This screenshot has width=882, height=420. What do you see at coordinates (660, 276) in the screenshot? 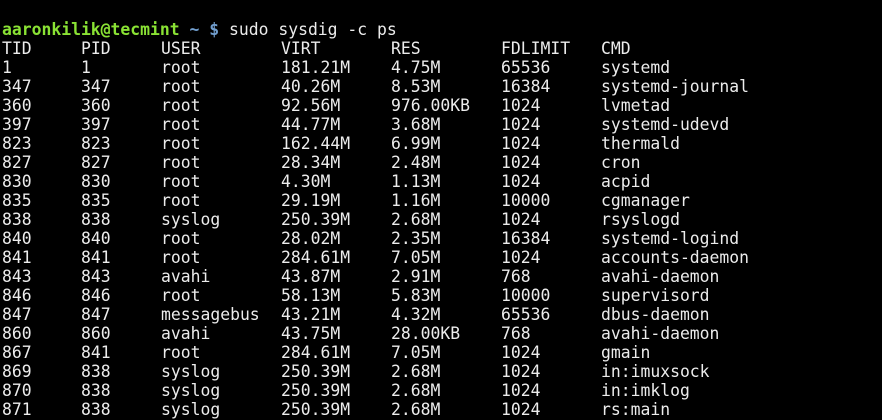
I see `cell-cmd: avahi-daemon` at bounding box center [660, 276].